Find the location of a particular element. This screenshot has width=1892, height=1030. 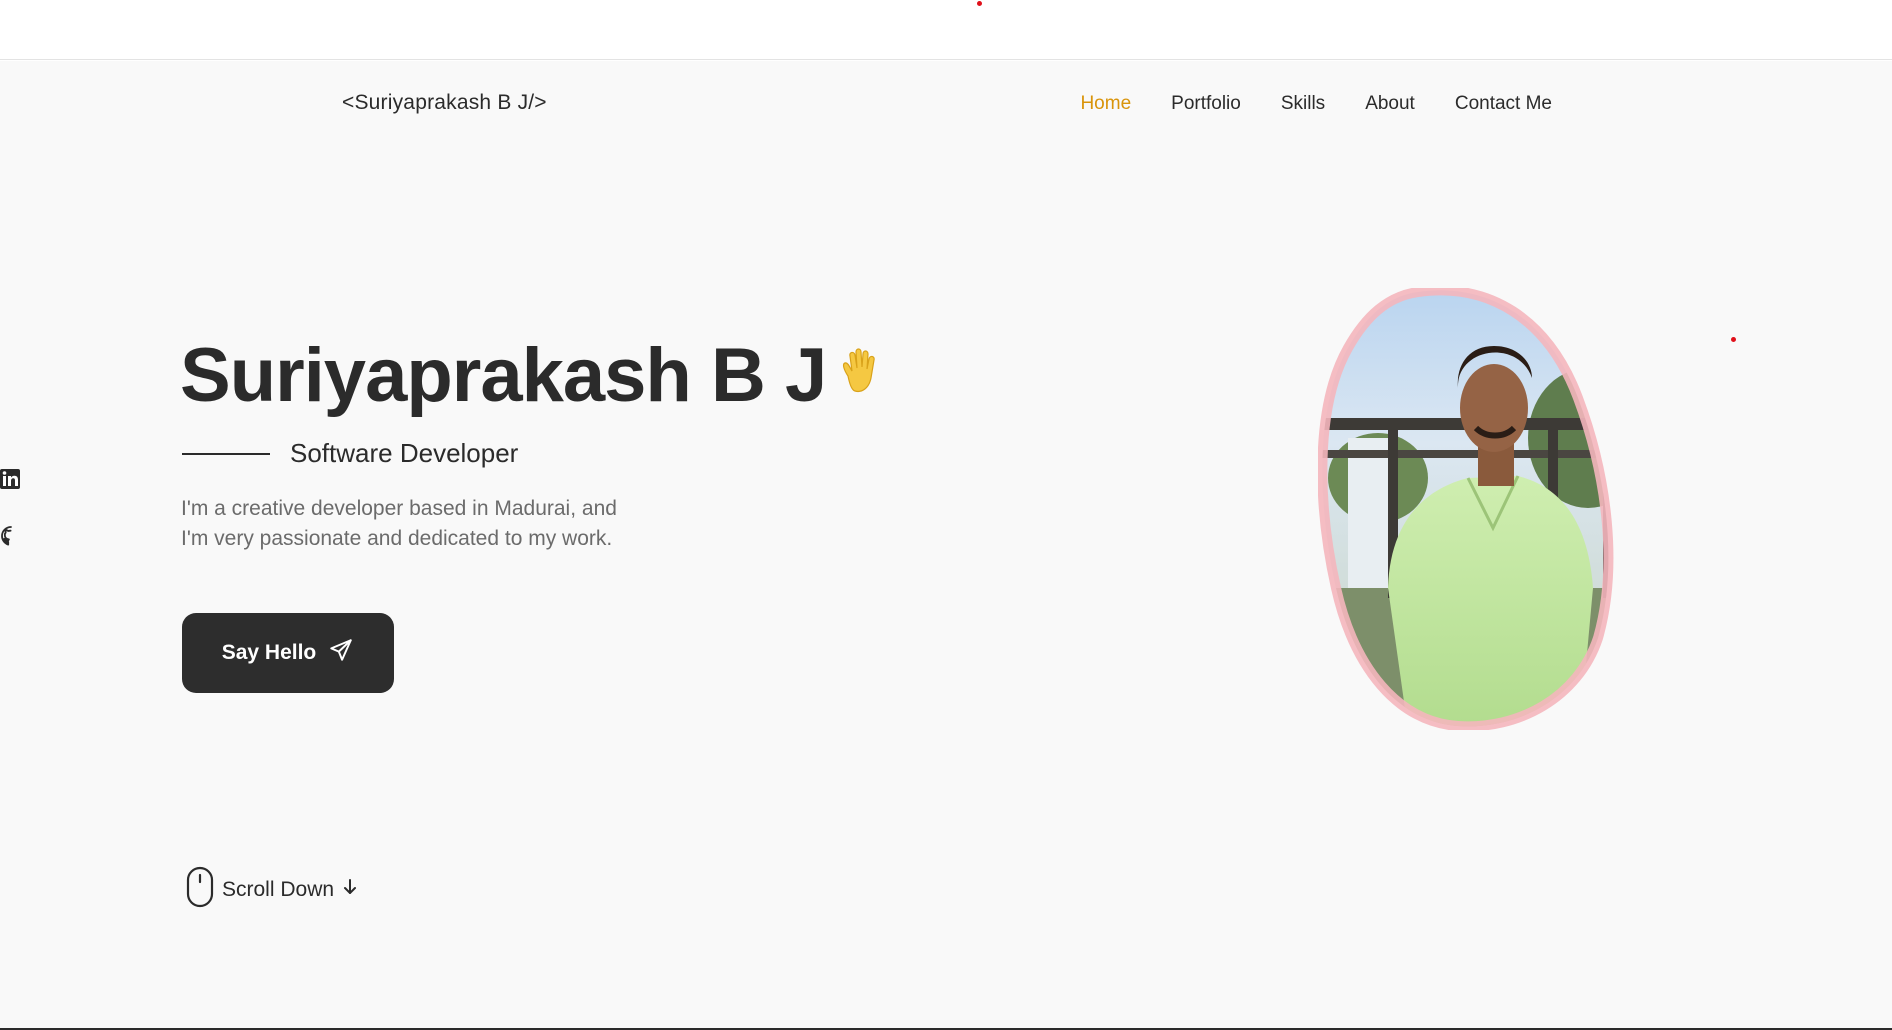

hero-title: Suriyaprakash B J is located at coordinates (532, 375).